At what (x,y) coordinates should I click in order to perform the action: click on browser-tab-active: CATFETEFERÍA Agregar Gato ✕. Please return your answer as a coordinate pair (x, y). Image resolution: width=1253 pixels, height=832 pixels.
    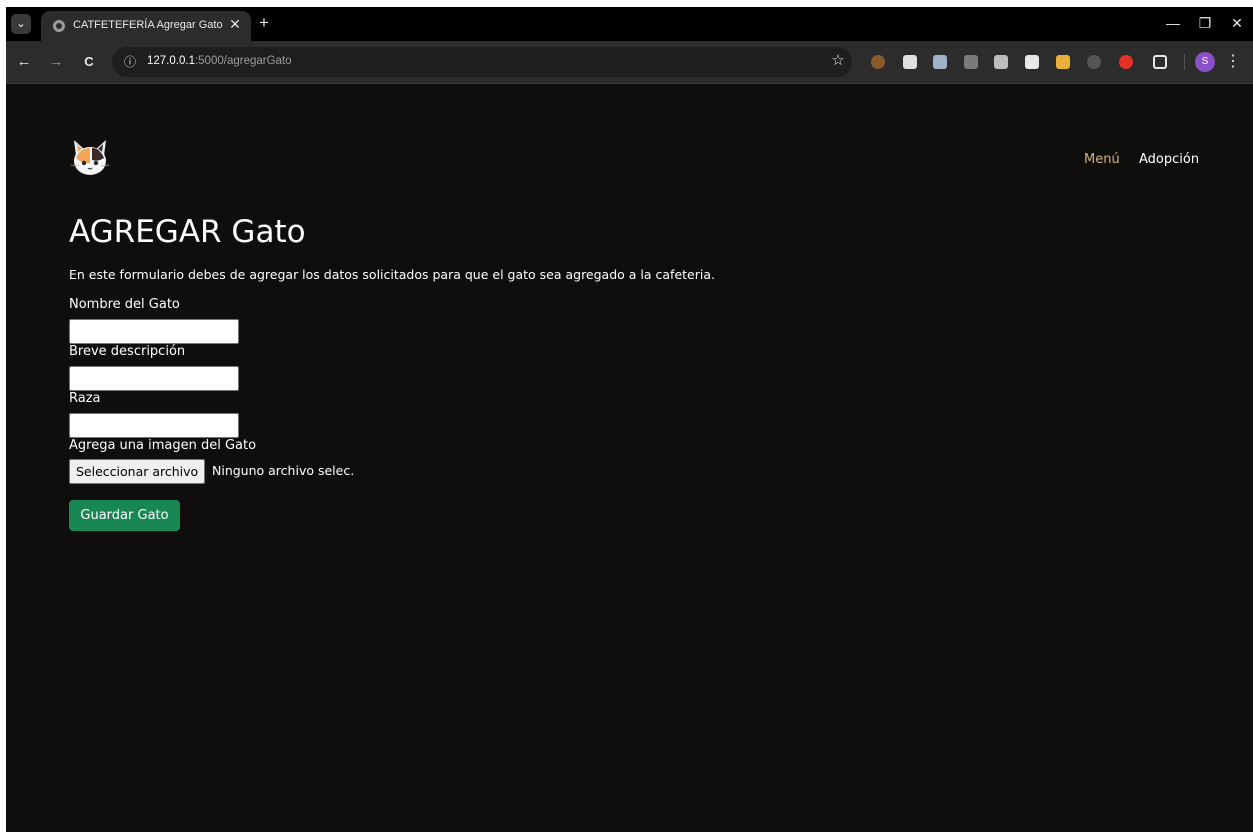
    Looking at the image, I should click on (146, 26).